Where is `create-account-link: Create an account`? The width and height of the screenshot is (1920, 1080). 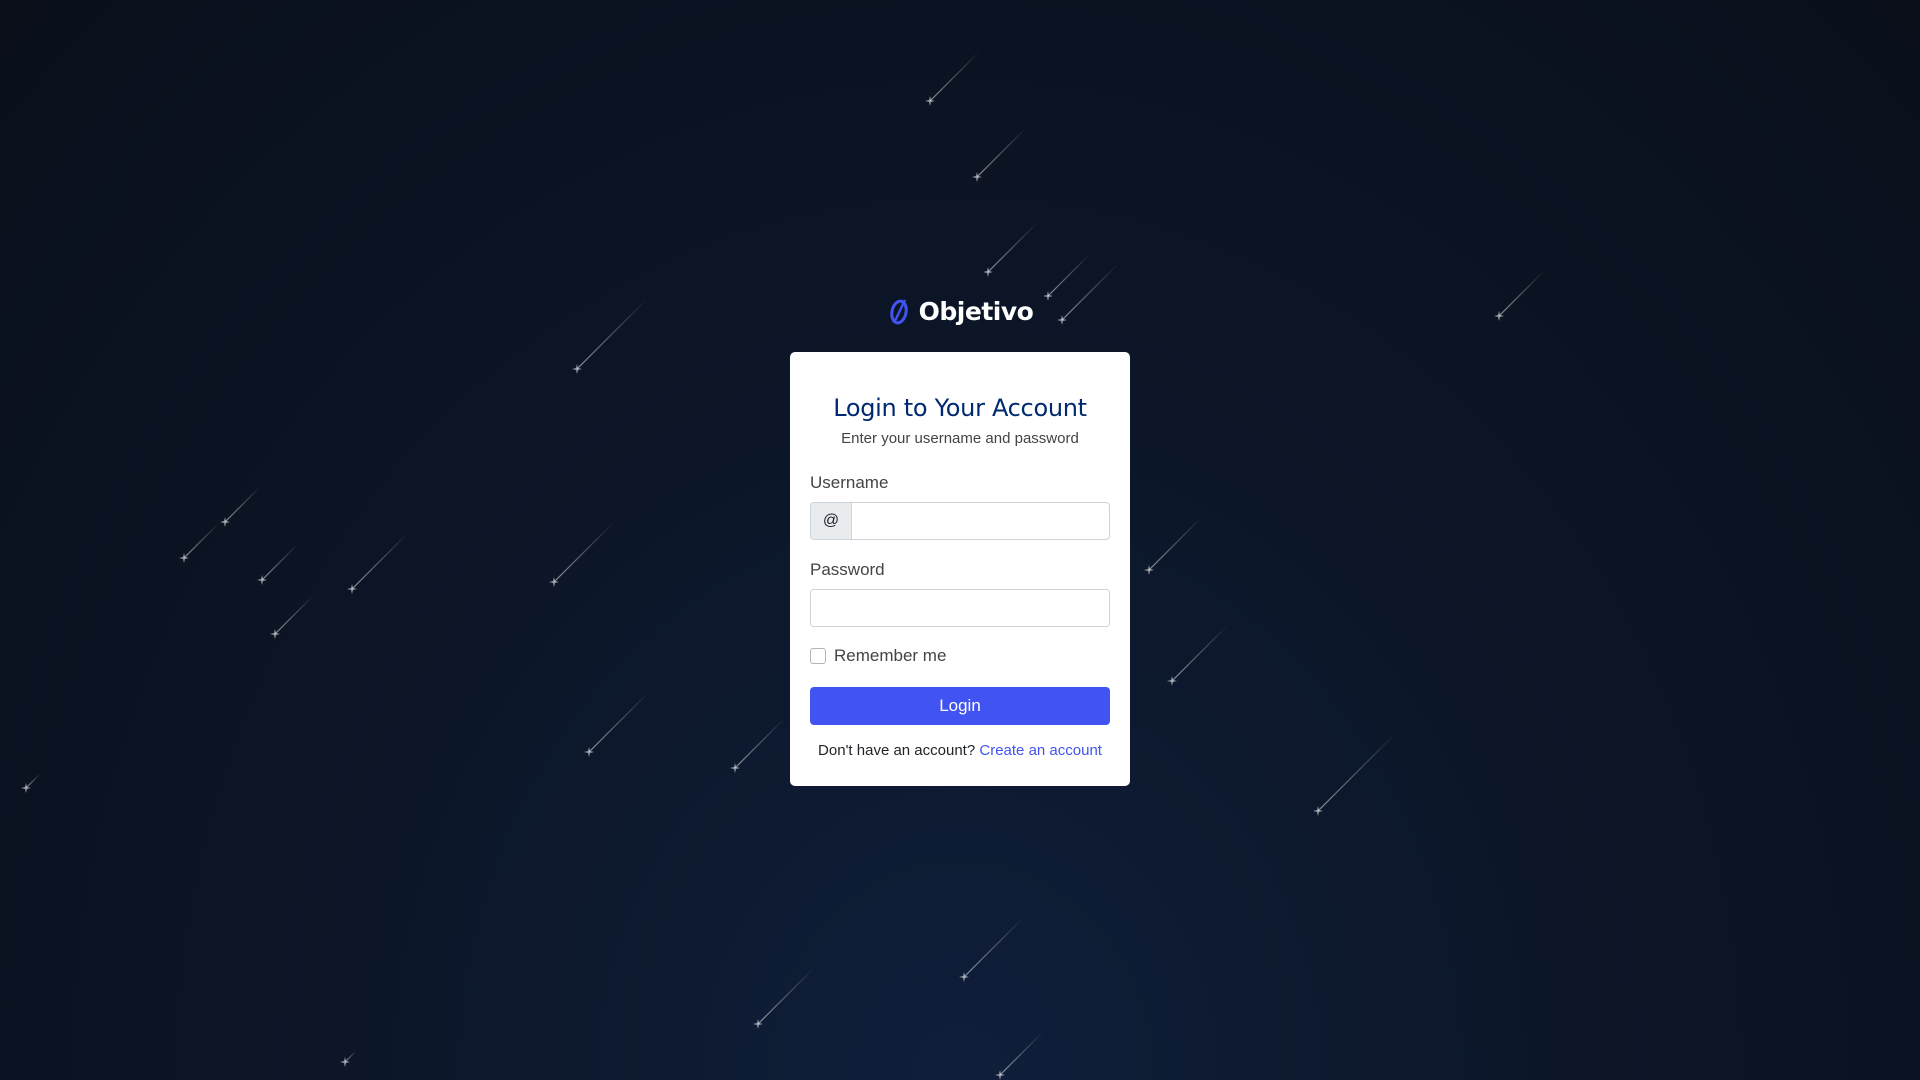
create-account-link: Create an account is located at coordinates (1040, 750).